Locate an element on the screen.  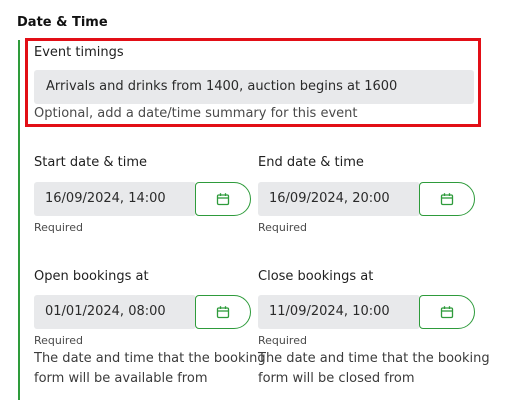
end-datetime-required: Required is located at coordinates (282, 227).